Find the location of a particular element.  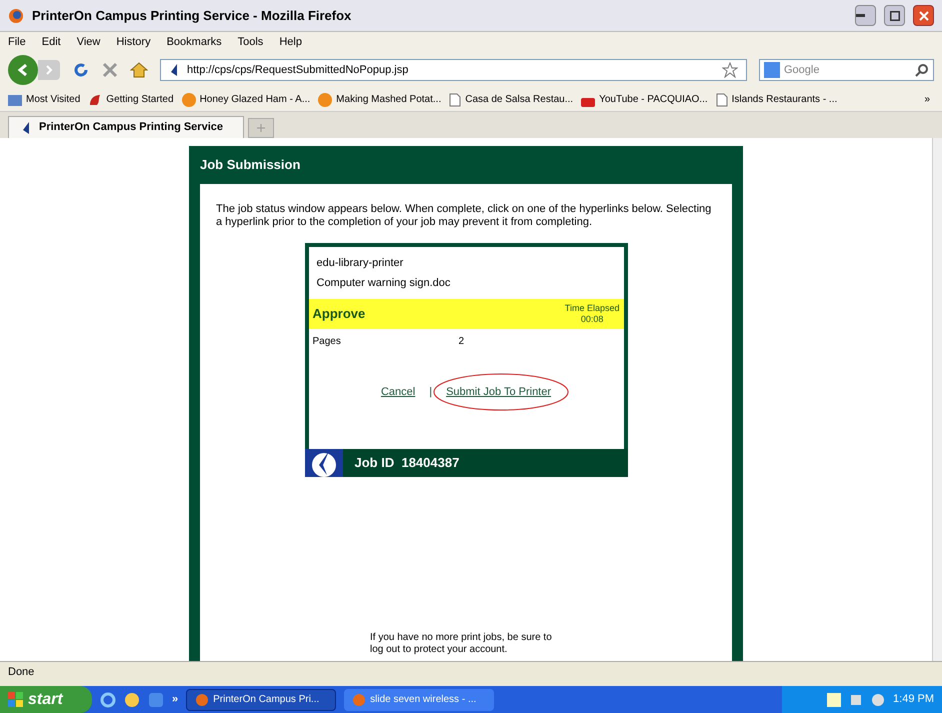

search-field: Google is located at coordinates (847, 70).